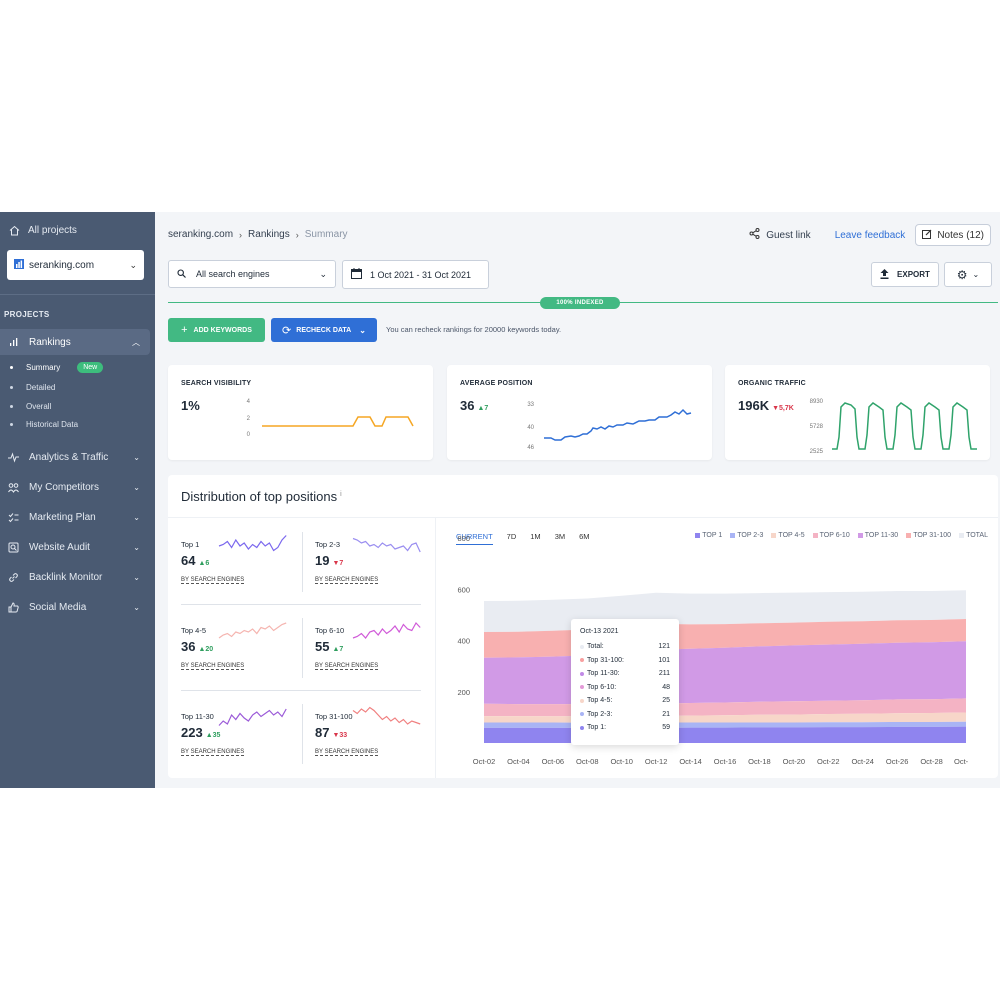  I want to click on settings-button: ⚙ ⌄, so click(968, 274).